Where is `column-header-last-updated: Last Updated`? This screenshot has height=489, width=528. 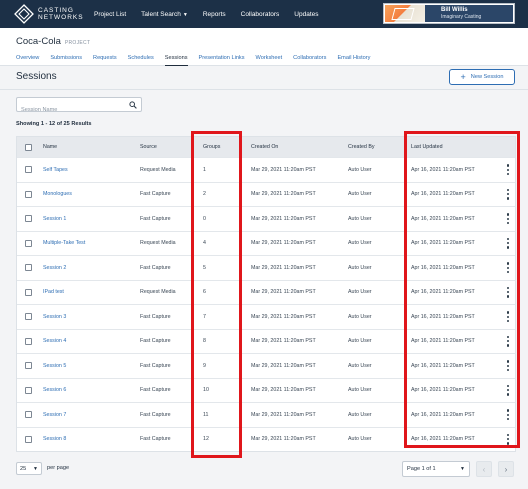 column-header-last-updated: Last Updated is located at coordinates (454, 147).